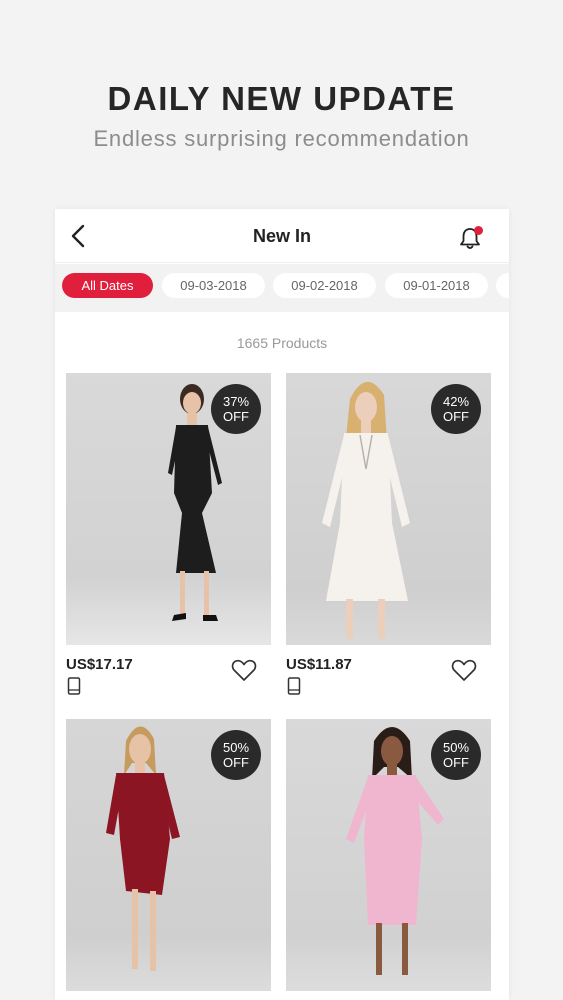  What do you see at coordinates (282, 343) in the screenshot?
I see `product-count: 1665 Products` at bounding box center [282, 343].